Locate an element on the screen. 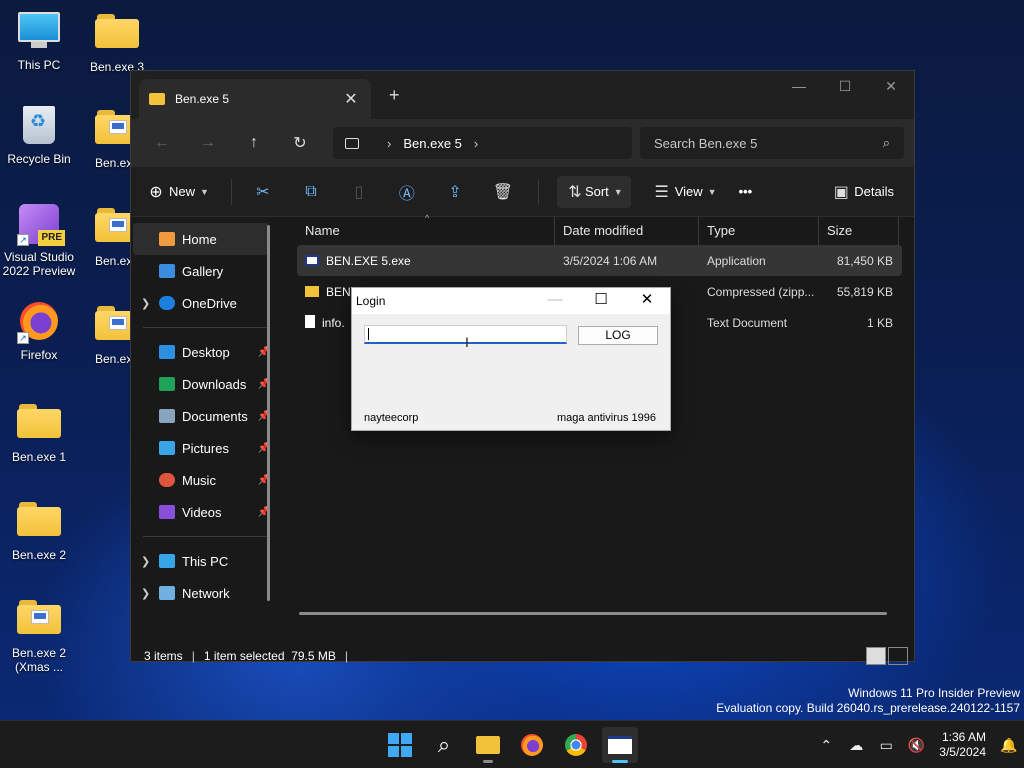  tiles-view-icon is located at coordinates (898, 656).